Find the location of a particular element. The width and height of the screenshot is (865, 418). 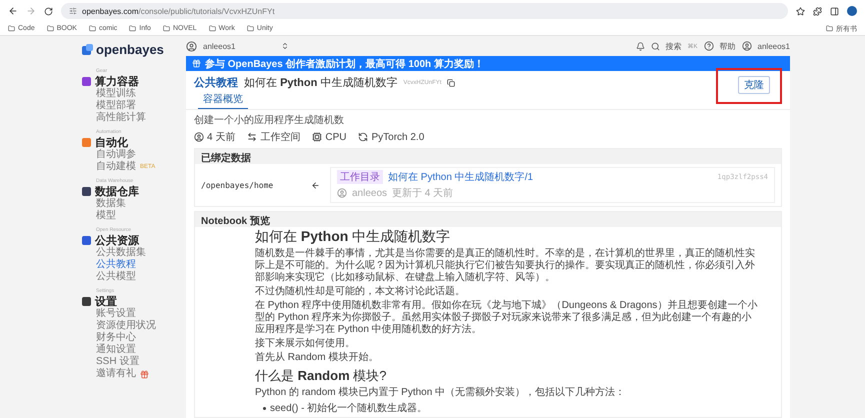

swap-icon is located at coordinates (252, 137).